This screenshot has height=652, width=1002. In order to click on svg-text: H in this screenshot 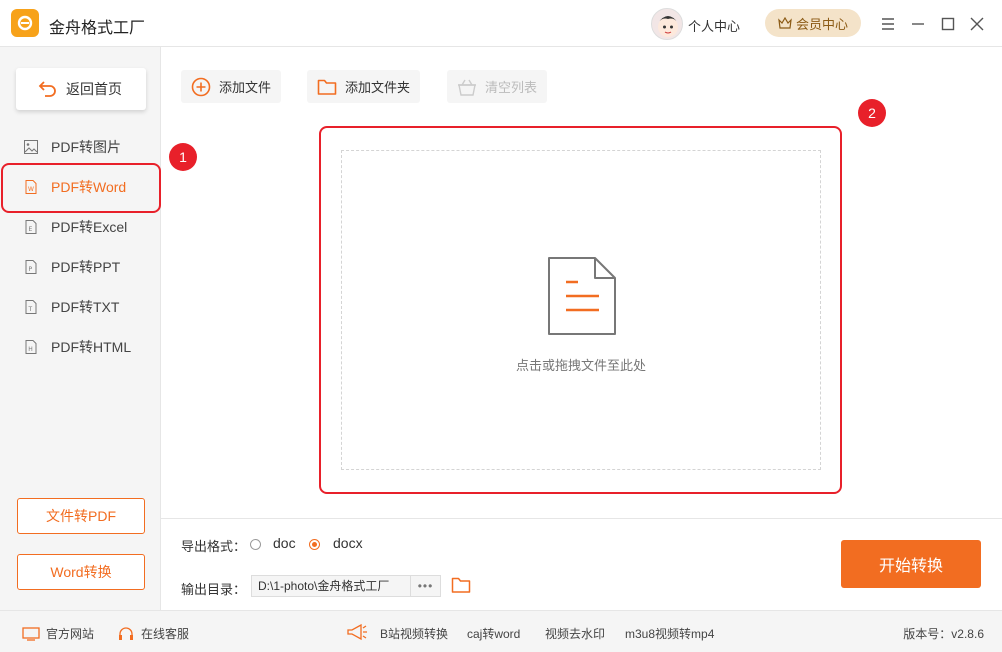, I will do `click(30, 349)`.